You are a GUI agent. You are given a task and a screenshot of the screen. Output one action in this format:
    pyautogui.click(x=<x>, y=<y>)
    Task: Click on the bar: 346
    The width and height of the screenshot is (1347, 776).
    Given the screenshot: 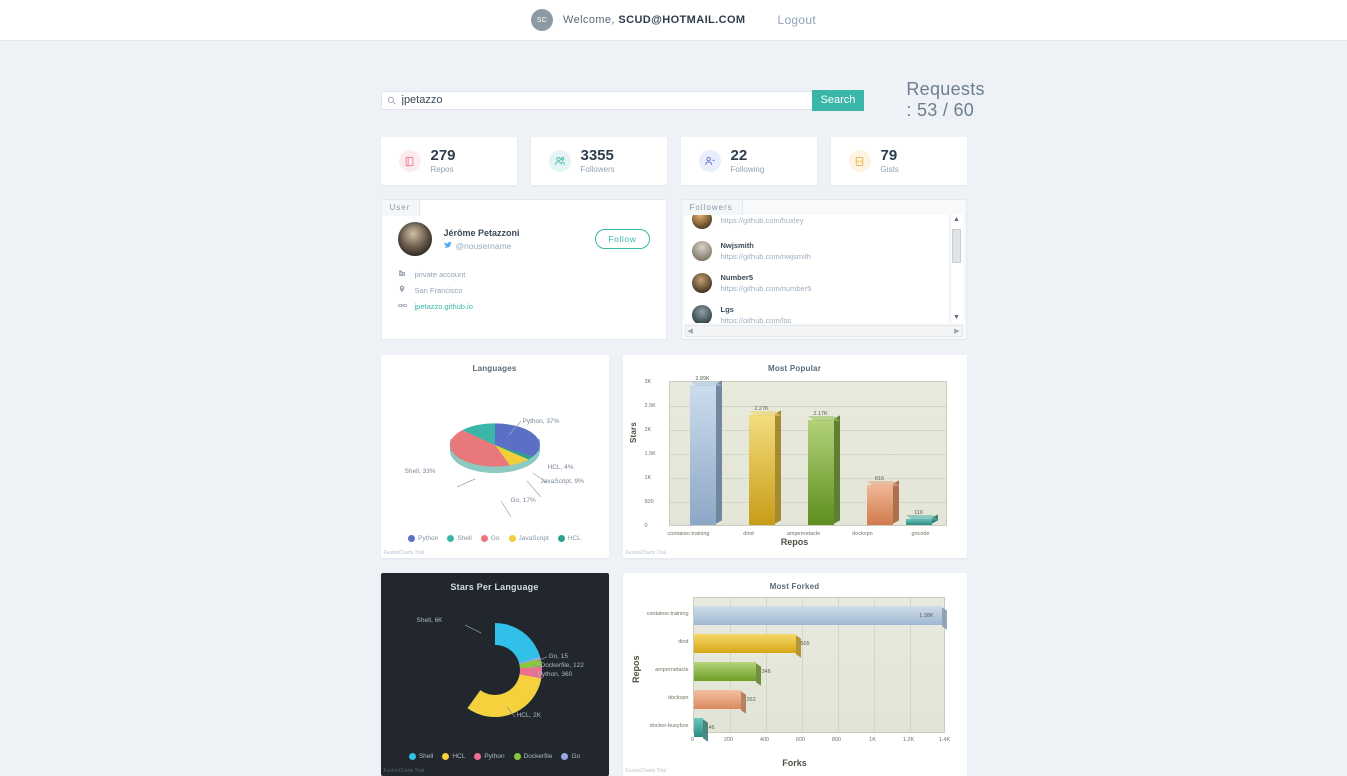 What is the action you would take?
    pyautogui.click(x=732, y=674)
    